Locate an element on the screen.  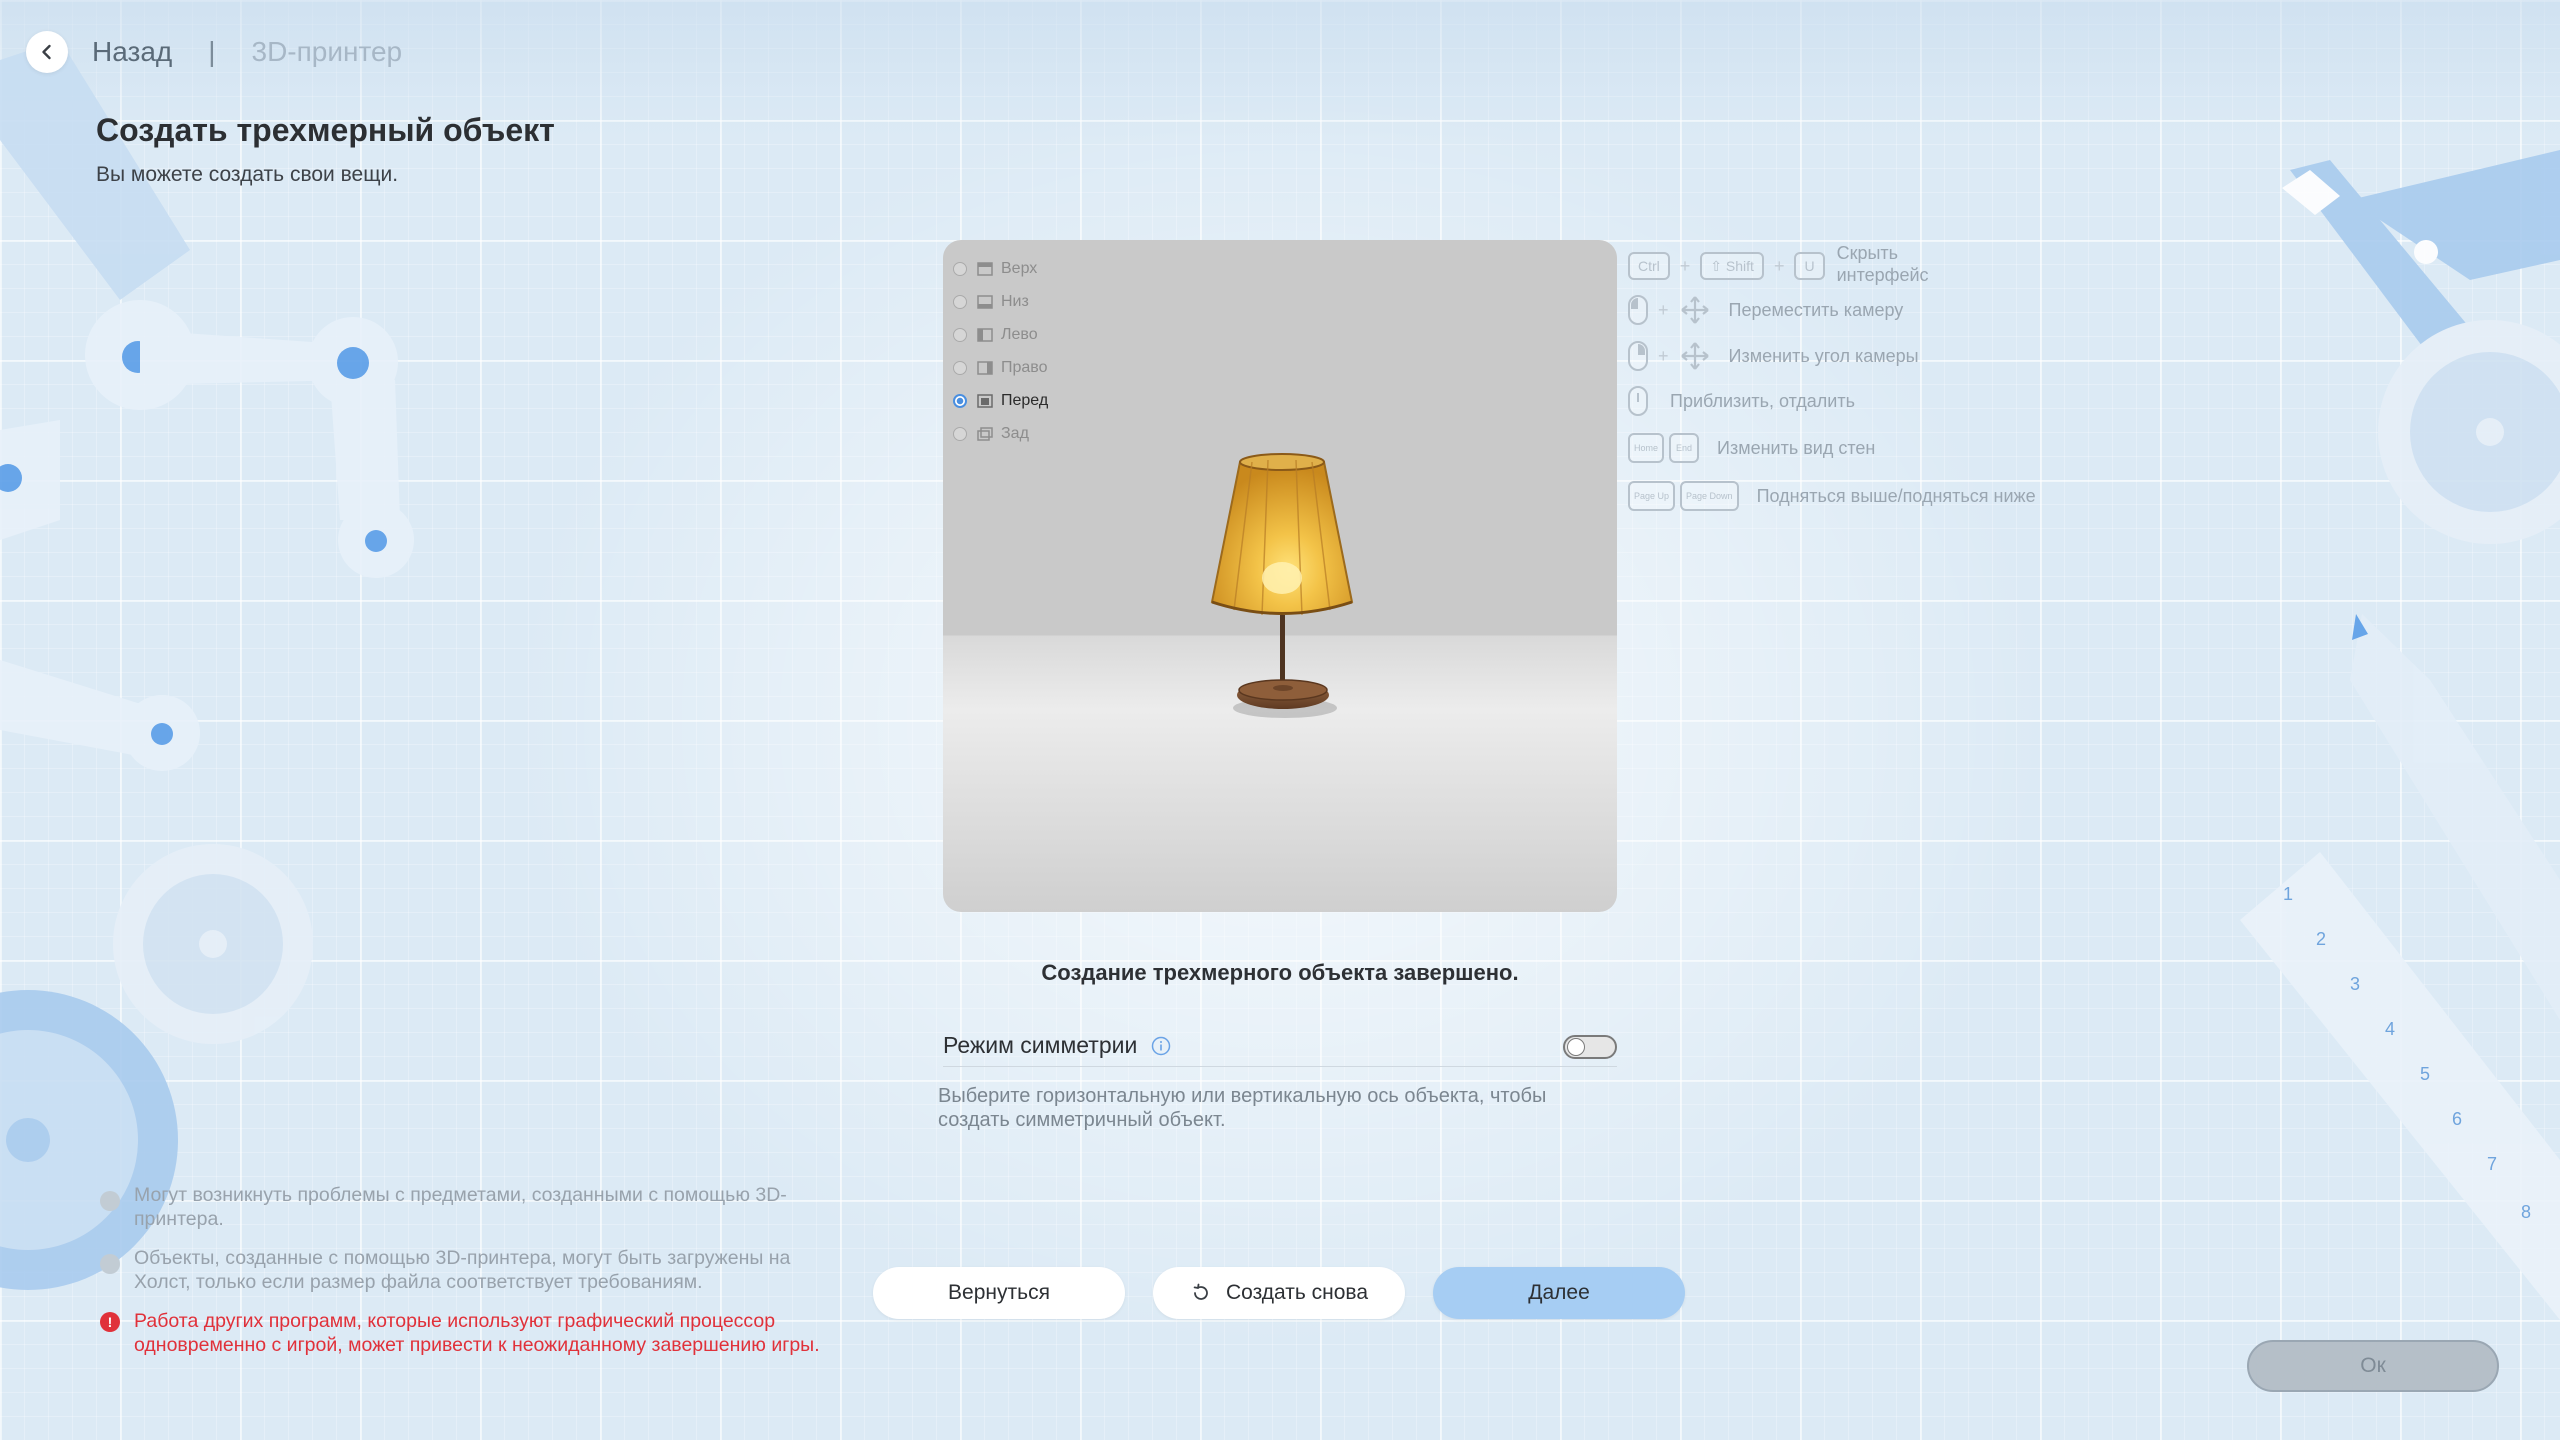
view-option-left: Лево is located at coordinates (1000, 334).